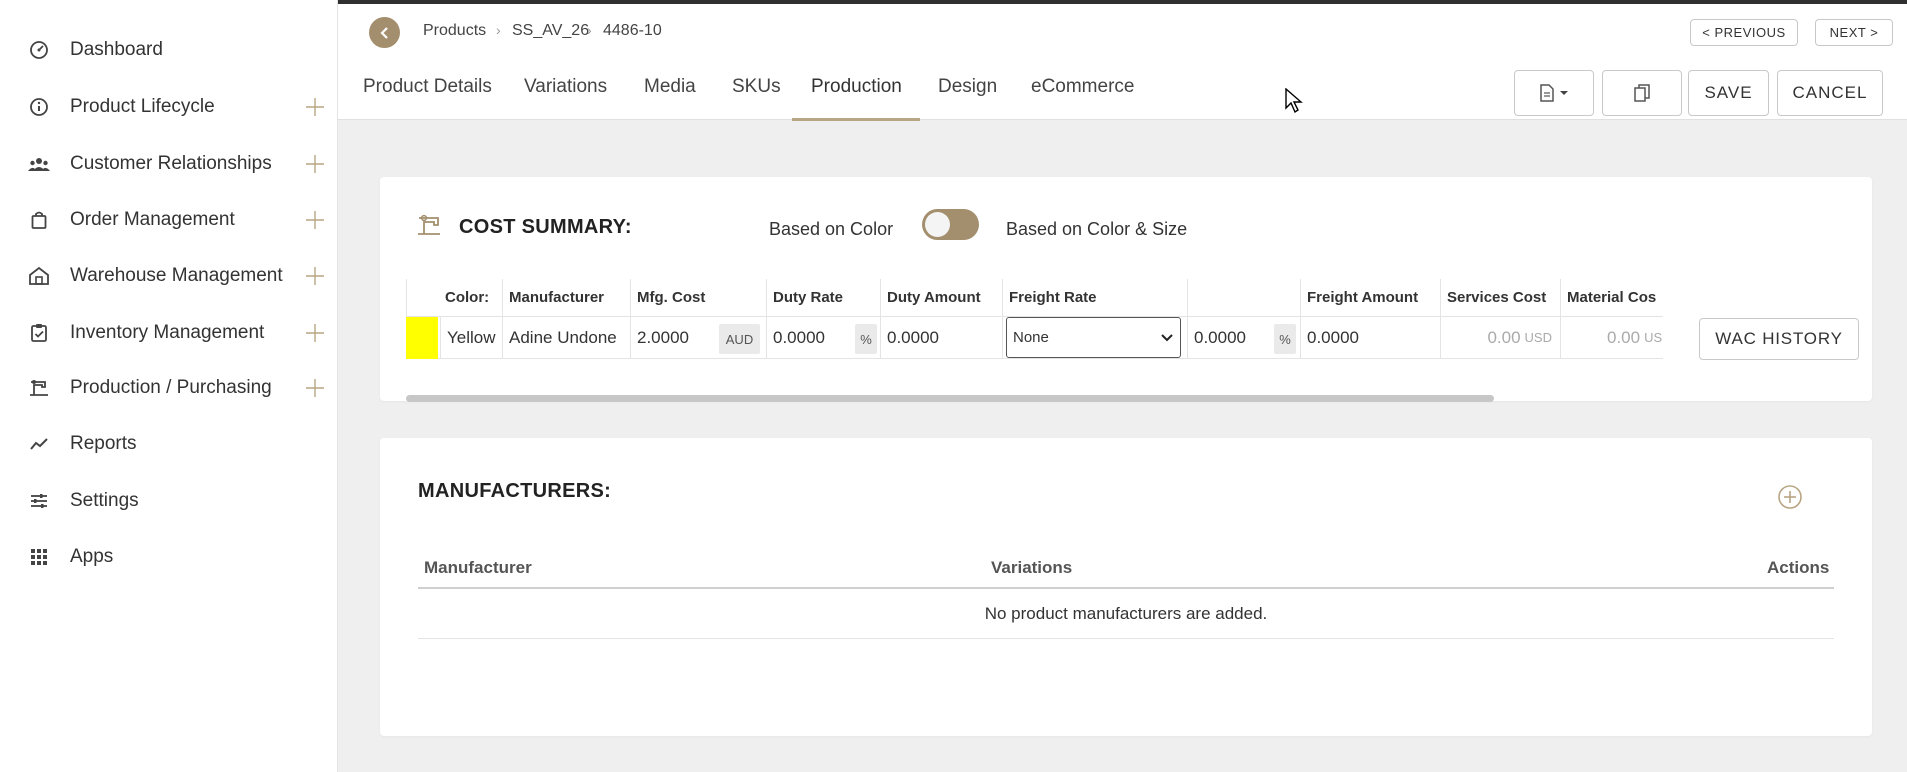  I want to click on freight-amount-value: 0.0000, so click(1333, 337).